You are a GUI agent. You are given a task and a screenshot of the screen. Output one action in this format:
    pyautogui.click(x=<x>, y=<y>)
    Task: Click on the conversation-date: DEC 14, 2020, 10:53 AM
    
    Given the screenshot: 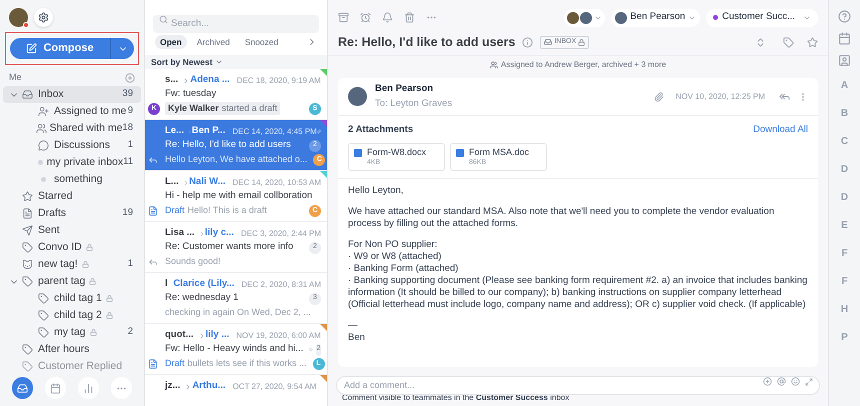 What is the action you would take?
    pyautogui.click(x=276, y=182)
    